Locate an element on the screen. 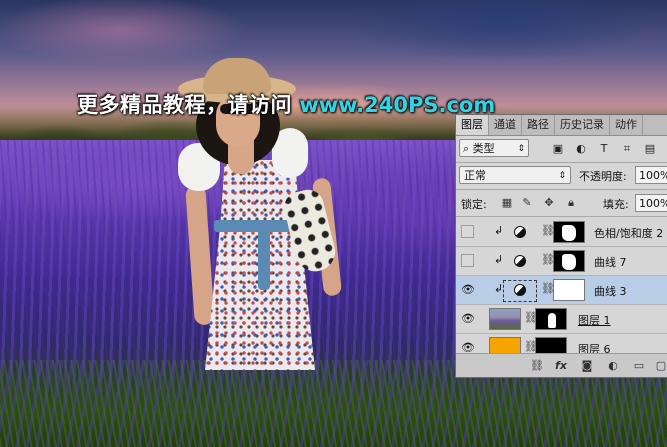  layer-name: 色相/饱和度 2 is located at coordinates (628, 233).